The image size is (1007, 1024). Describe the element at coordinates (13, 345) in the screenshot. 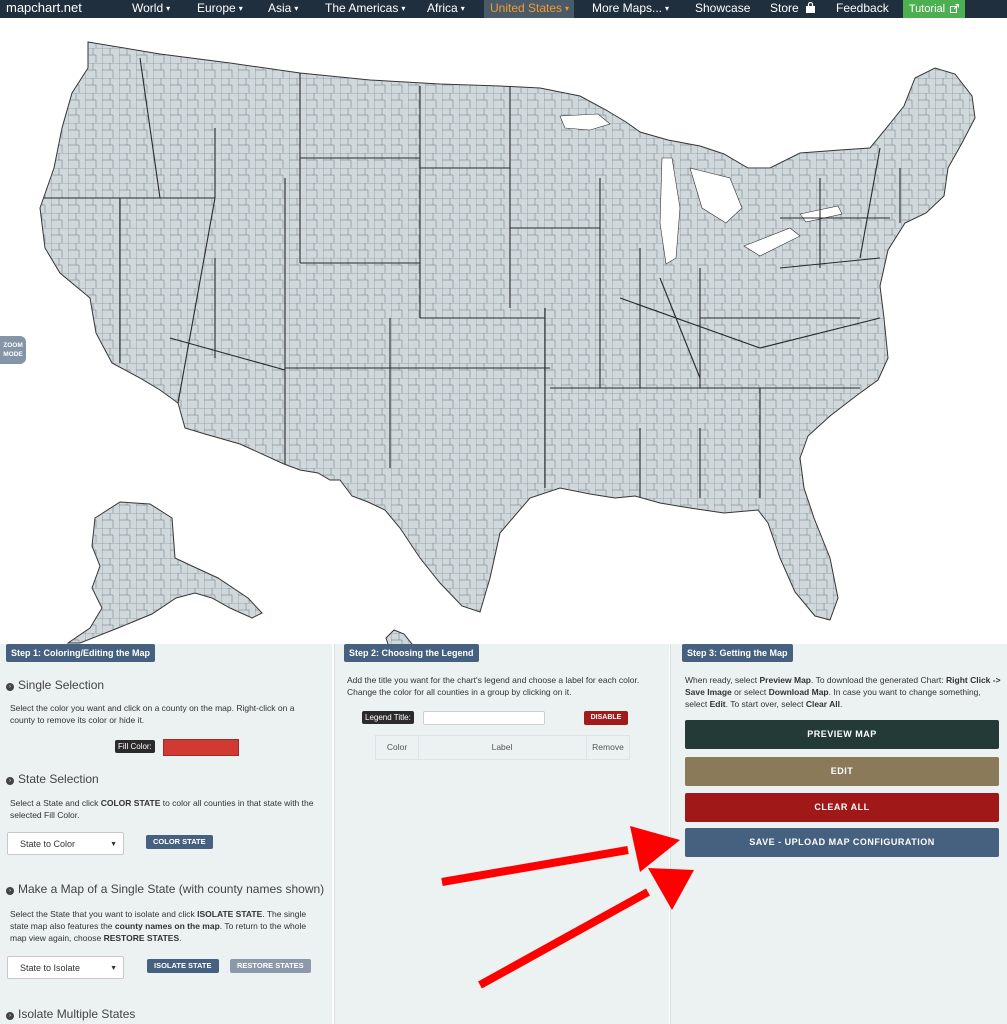

I see `zoom-label-1: ZOOM` at that location.